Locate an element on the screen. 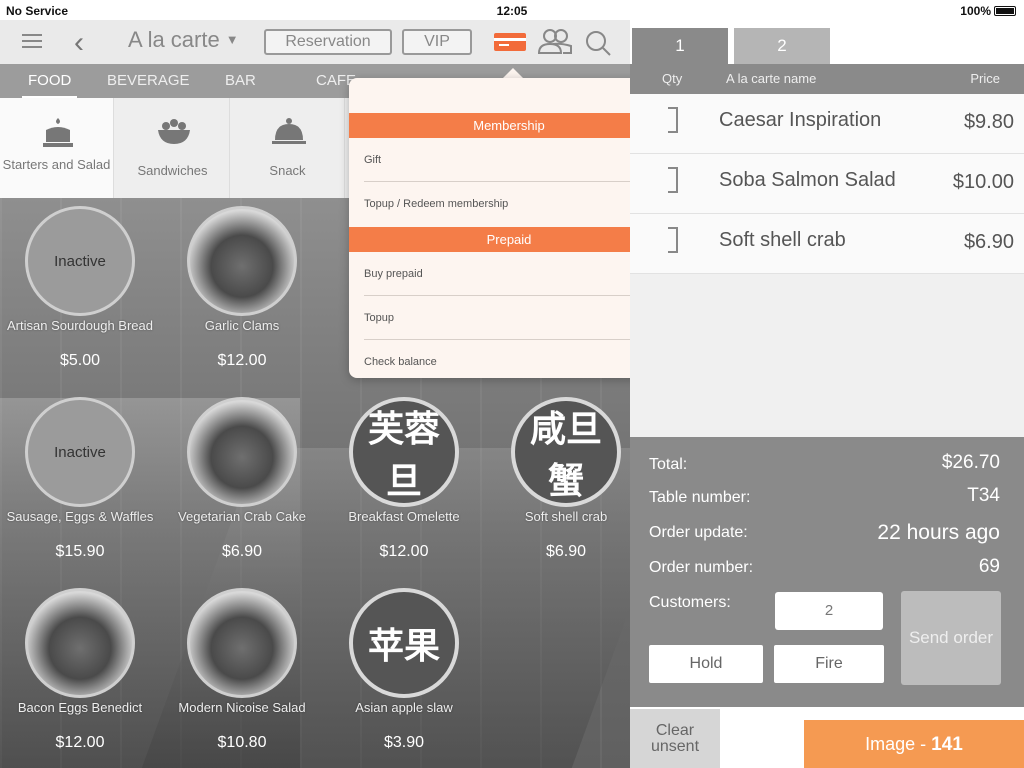 The width and height of the screenshot is (1024, 768). product-name: Modern Nicoise Salad is located at coordinates (242, 707).